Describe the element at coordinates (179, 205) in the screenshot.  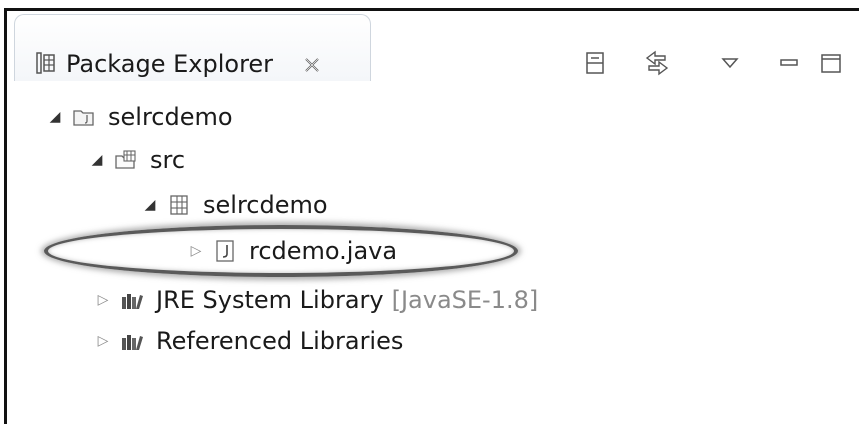
I see `package-icon` at that location.